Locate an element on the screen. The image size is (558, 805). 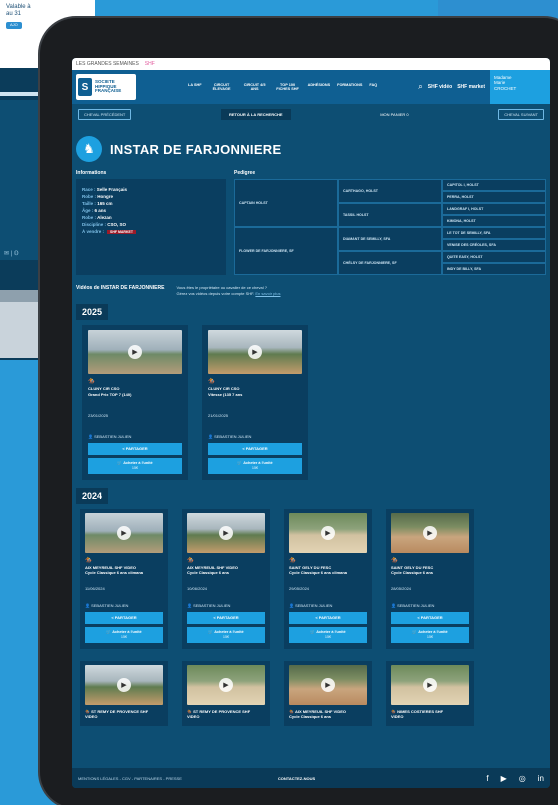
pedigree-dam: FLOWER DE FARJONNIERE, SF is located at coordinates (286, 251).